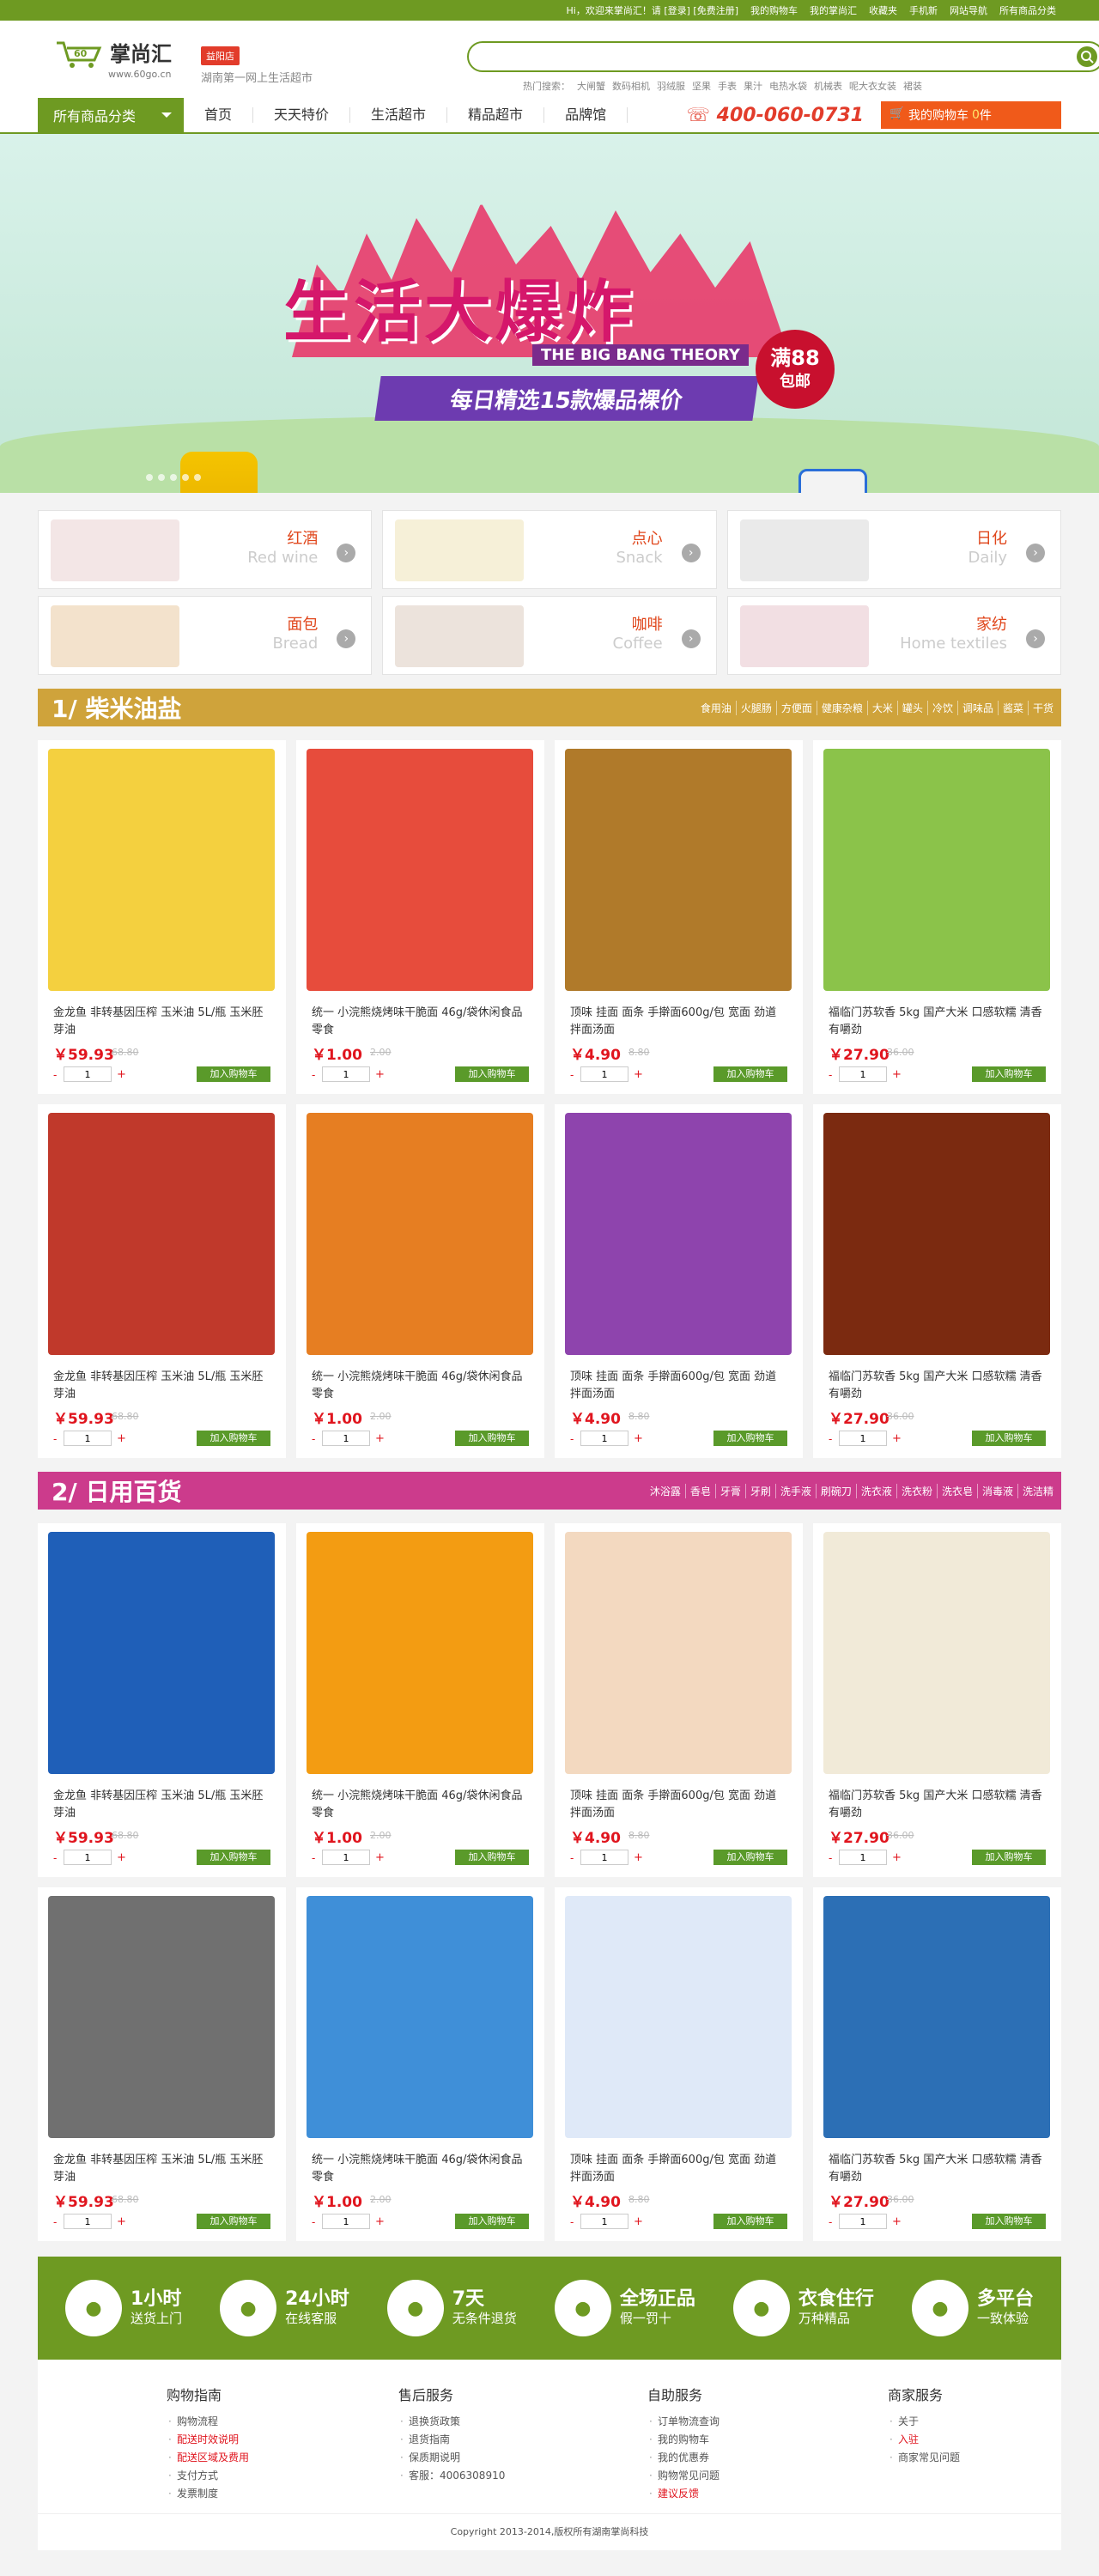 This screenshot has height=2576, width=1099. Describe the element at coordinates (924, 2422) in the screenshot. I see `footer-link: 关于` at that location.